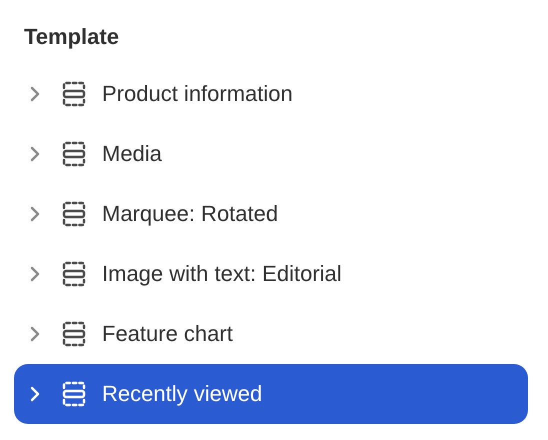  What do you see at coordinates (72, 37) in the screenshot?
I see `section-heading: Template` at bounding box center [72, 37].